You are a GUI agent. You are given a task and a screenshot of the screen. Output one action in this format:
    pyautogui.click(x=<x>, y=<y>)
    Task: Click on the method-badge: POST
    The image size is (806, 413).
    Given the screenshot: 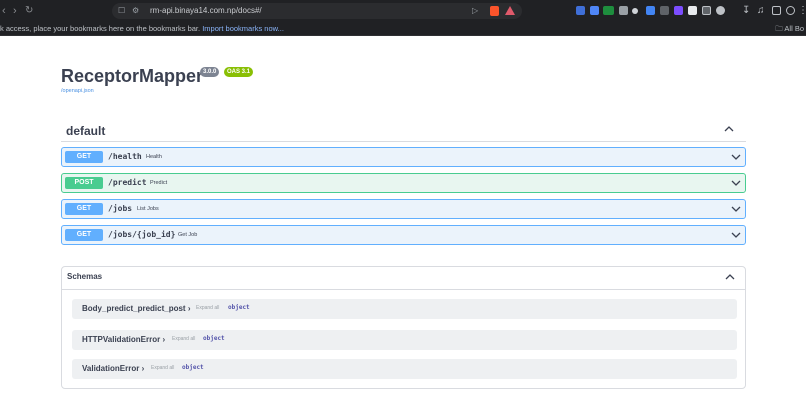 What is the action you would take?
    pyautogui.click(x=84, y=183)
    